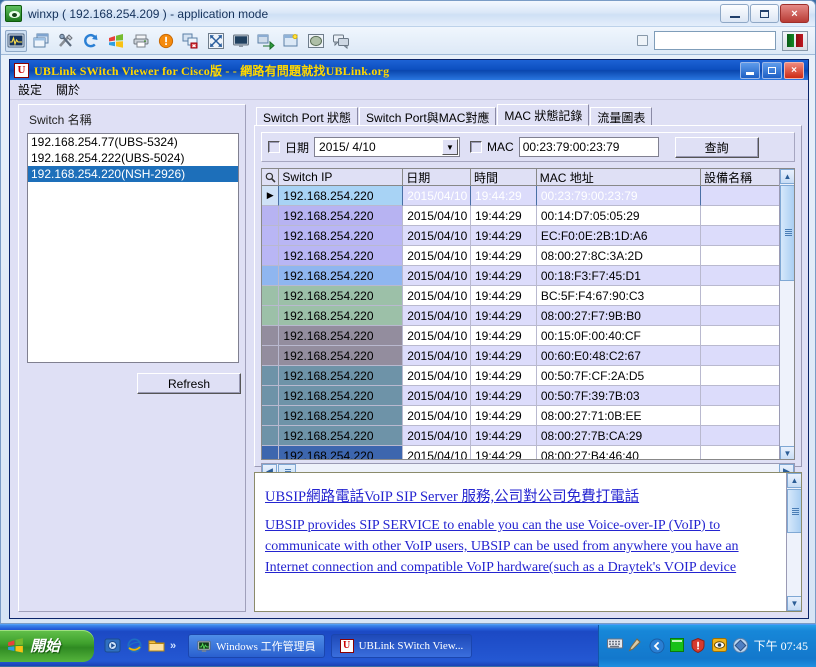 This screenshot has height=667, width=816. I want to click on cell-mac-address: 00:14:D7:05:05:29, so click(619, 216).